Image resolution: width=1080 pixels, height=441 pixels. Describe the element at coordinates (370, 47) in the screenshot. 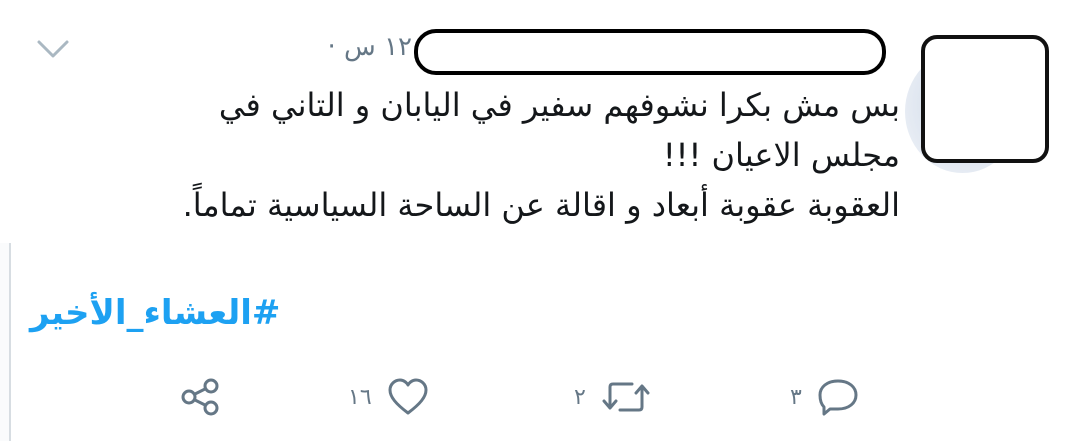

I see `tweet-timestamp: ١٢ س ·` at that location.